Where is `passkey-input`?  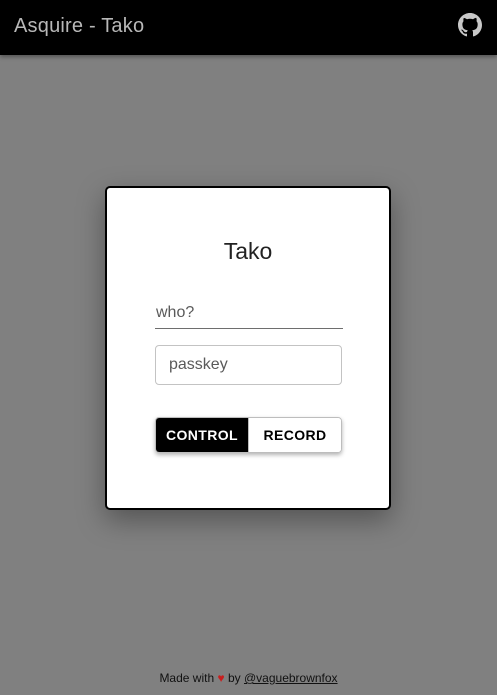 passkey-input is located at coordinates (248, 365).